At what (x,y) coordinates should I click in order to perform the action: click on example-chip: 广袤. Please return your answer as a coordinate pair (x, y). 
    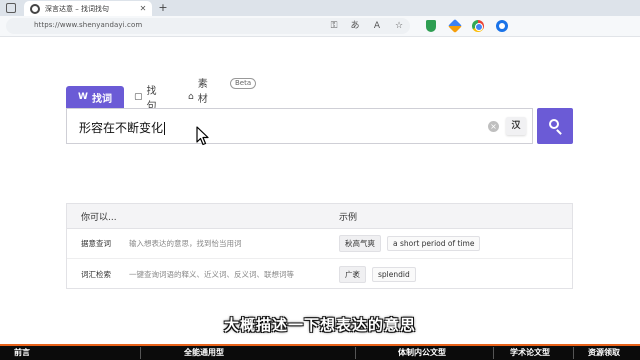
    Looking at the image, I should click on (352, 274).